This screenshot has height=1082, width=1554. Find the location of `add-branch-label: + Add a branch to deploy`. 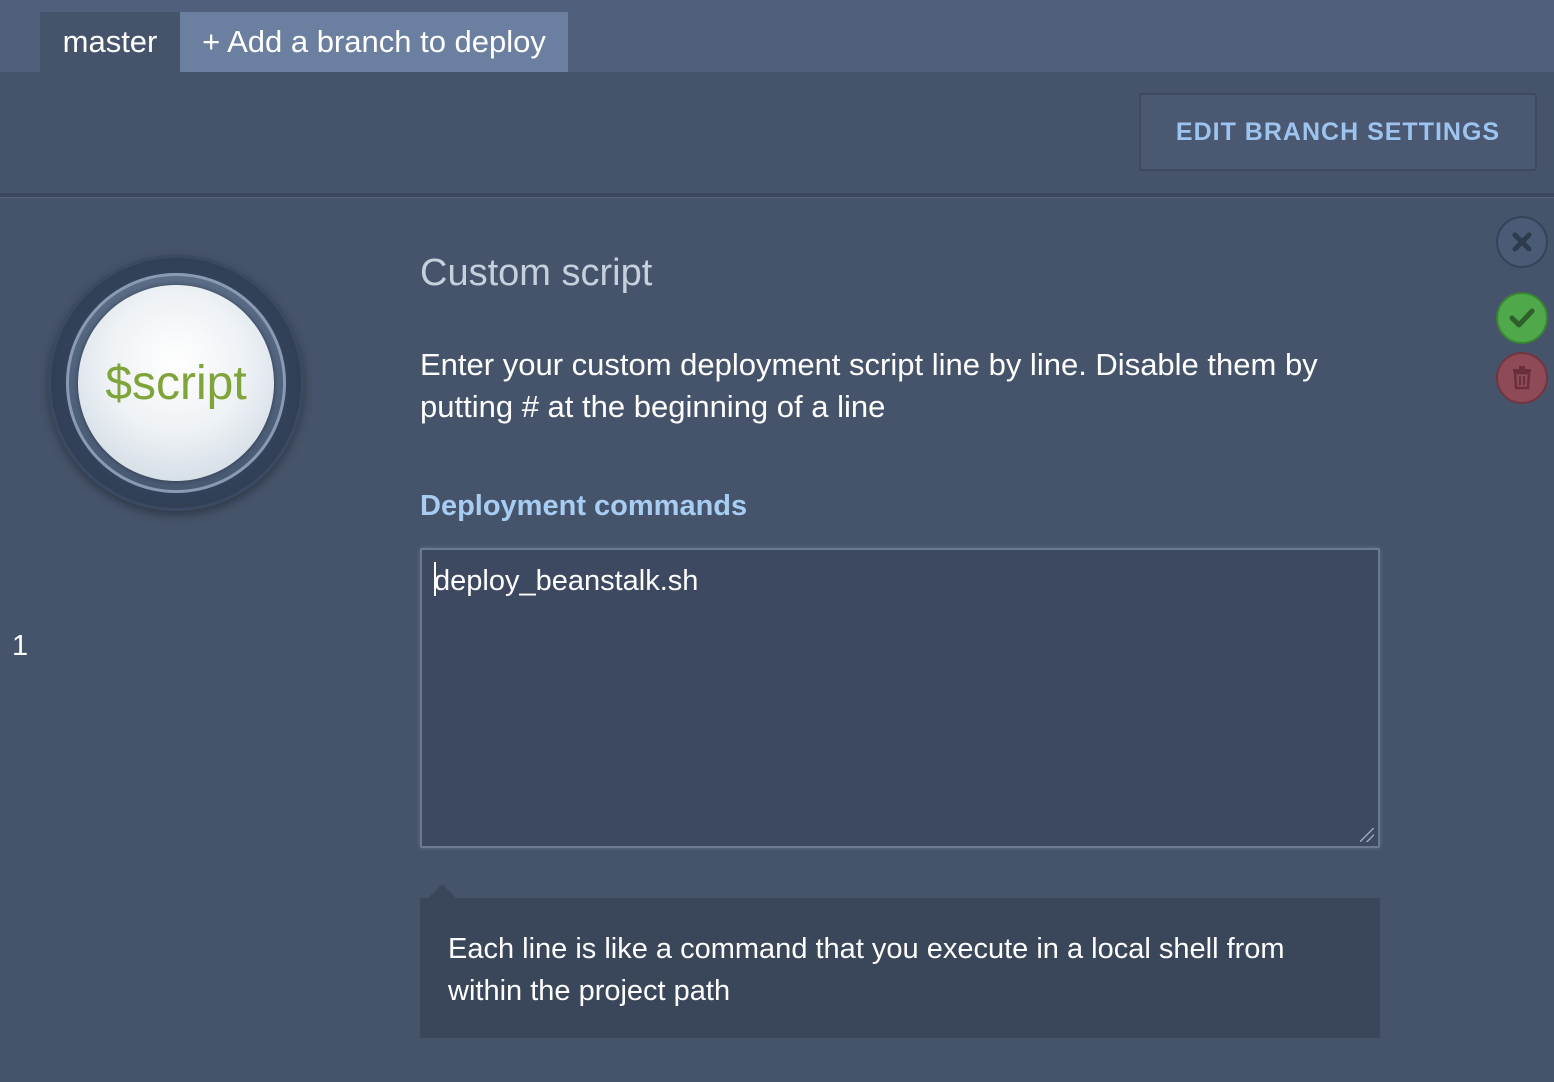

add-branch-label: + Add a branch to deploy is located at coordinates (374, 41).